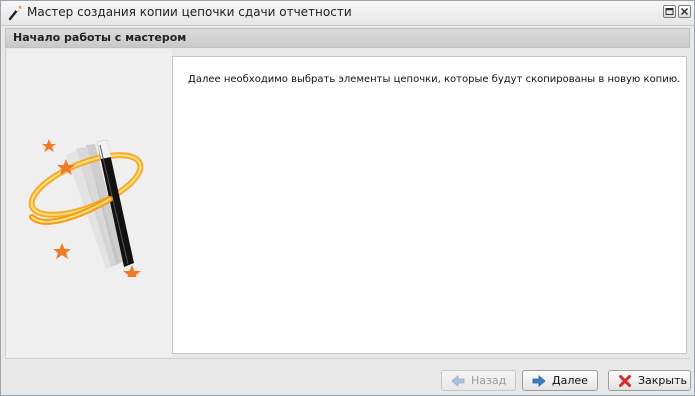  I want to click on footer-divider, so click(347, 358).